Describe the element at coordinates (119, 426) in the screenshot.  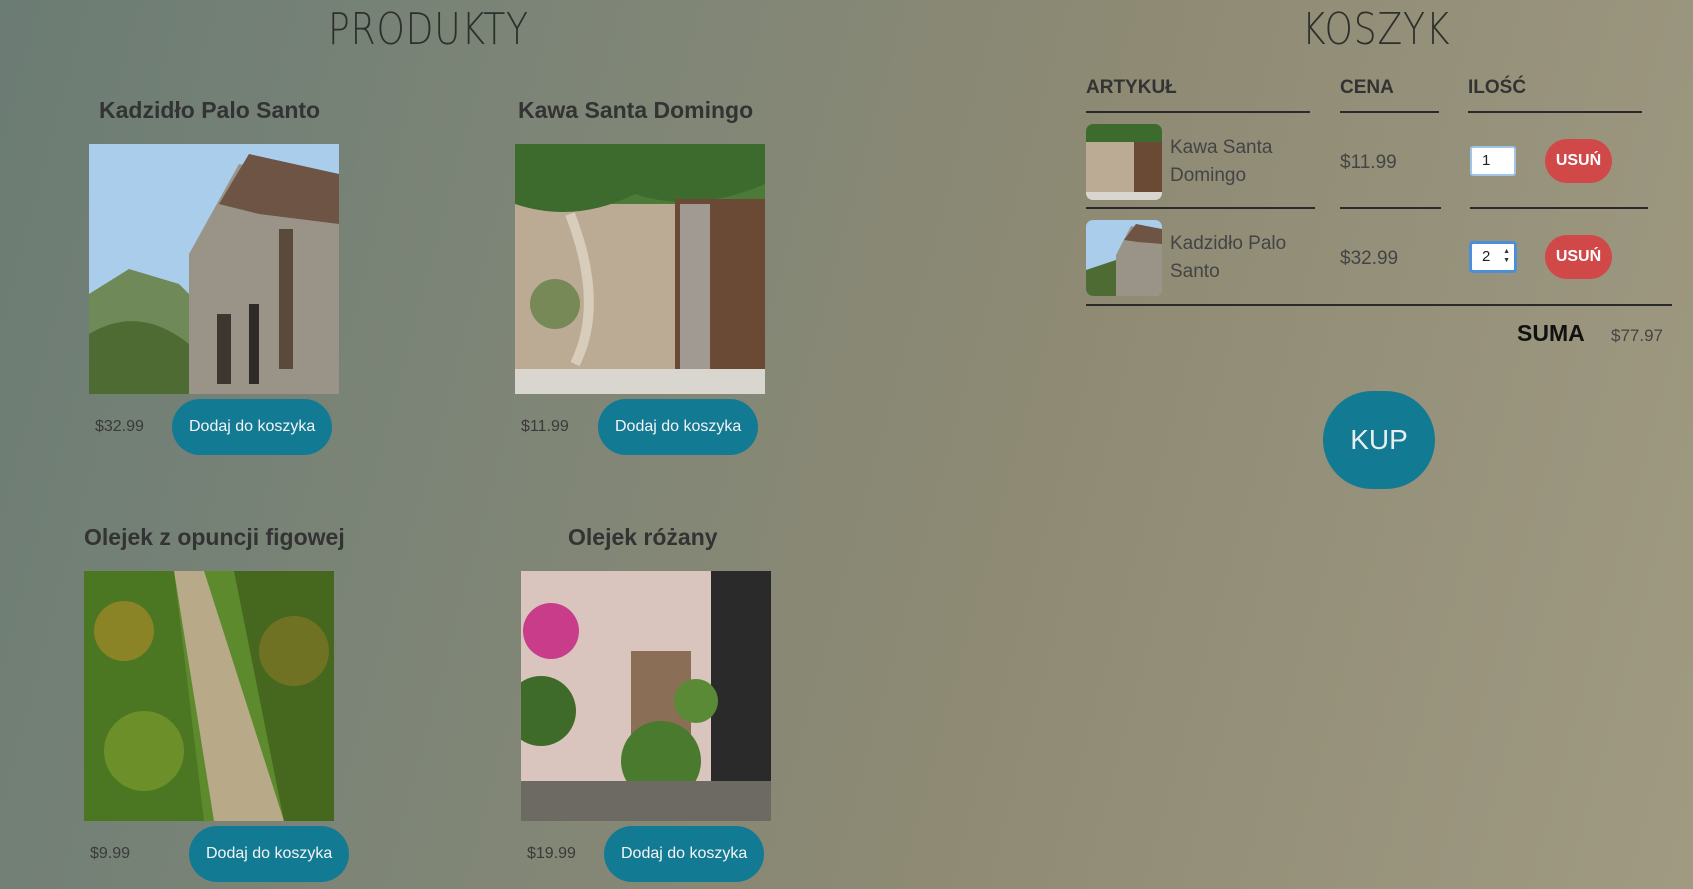
I see `product-price: $32.99` at that location.